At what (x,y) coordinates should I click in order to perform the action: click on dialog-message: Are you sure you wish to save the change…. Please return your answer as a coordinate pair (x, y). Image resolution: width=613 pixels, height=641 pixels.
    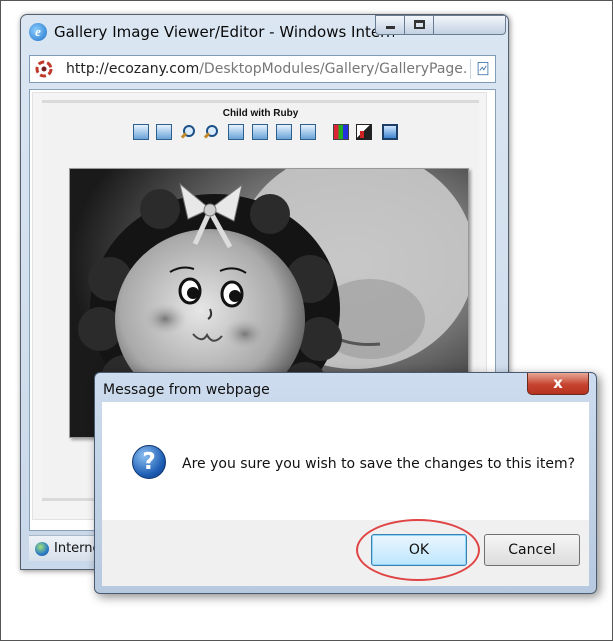
    Looking at the image, I should click on (379, 464).